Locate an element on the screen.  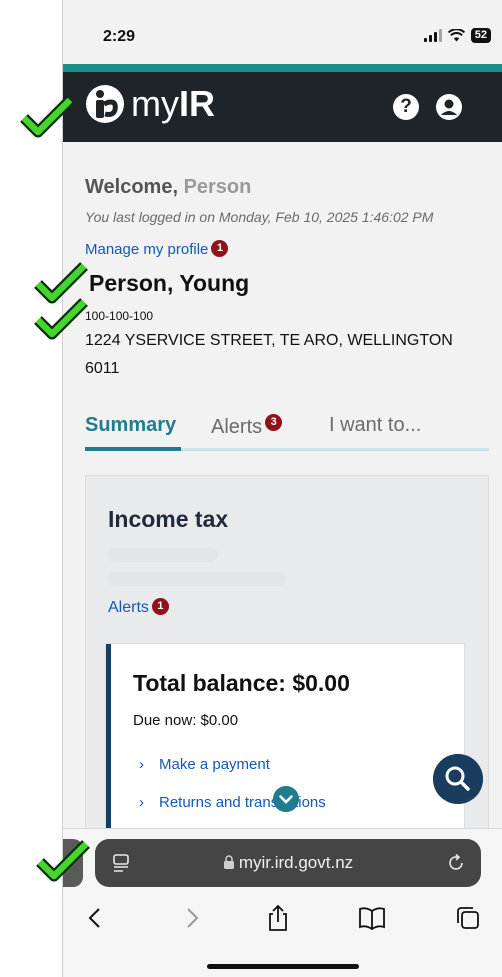
url-text: myir.ird.govt.nz is located at coordinates (288, 863).